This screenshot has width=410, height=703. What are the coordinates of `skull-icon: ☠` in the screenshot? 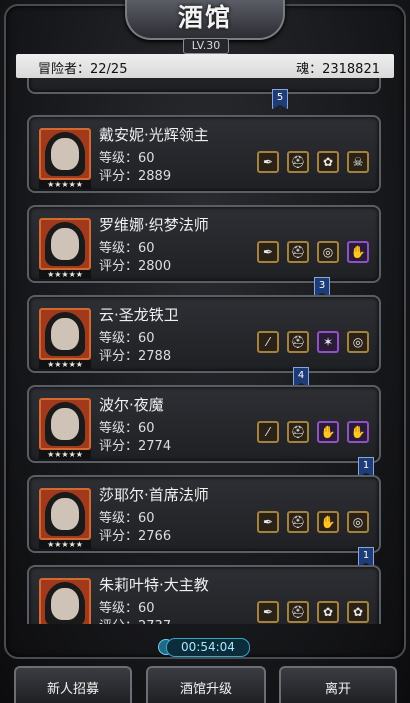 It's located at (358, 162).